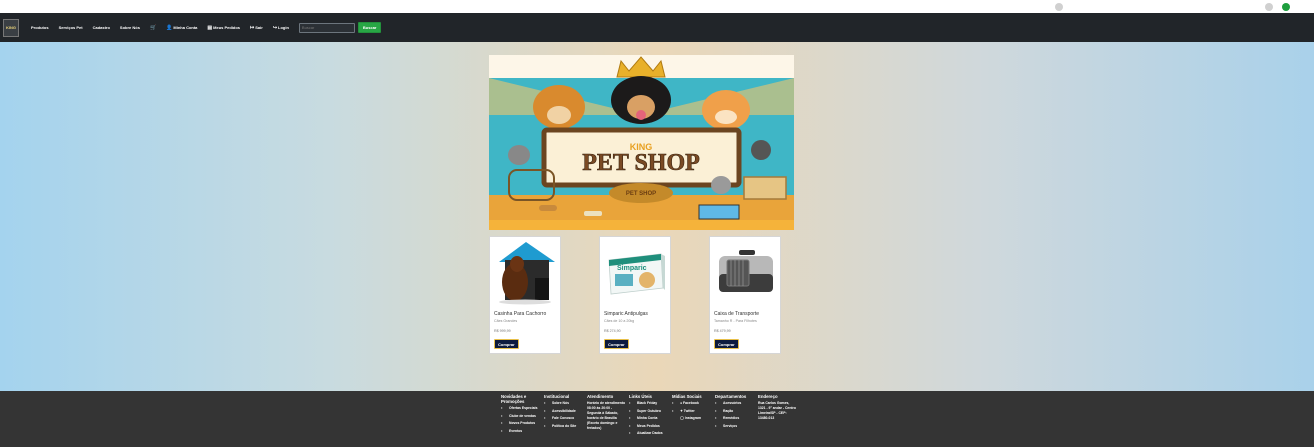  Describe the element at coordinates (619, 321) in the screenshot. I see `product-subtitle: Cães de 10 a 20kg` at that location.